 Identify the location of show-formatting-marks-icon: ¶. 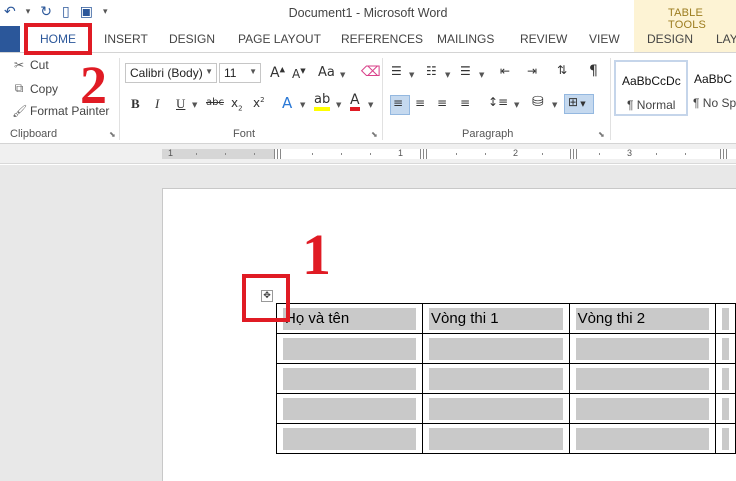
(593, 71).